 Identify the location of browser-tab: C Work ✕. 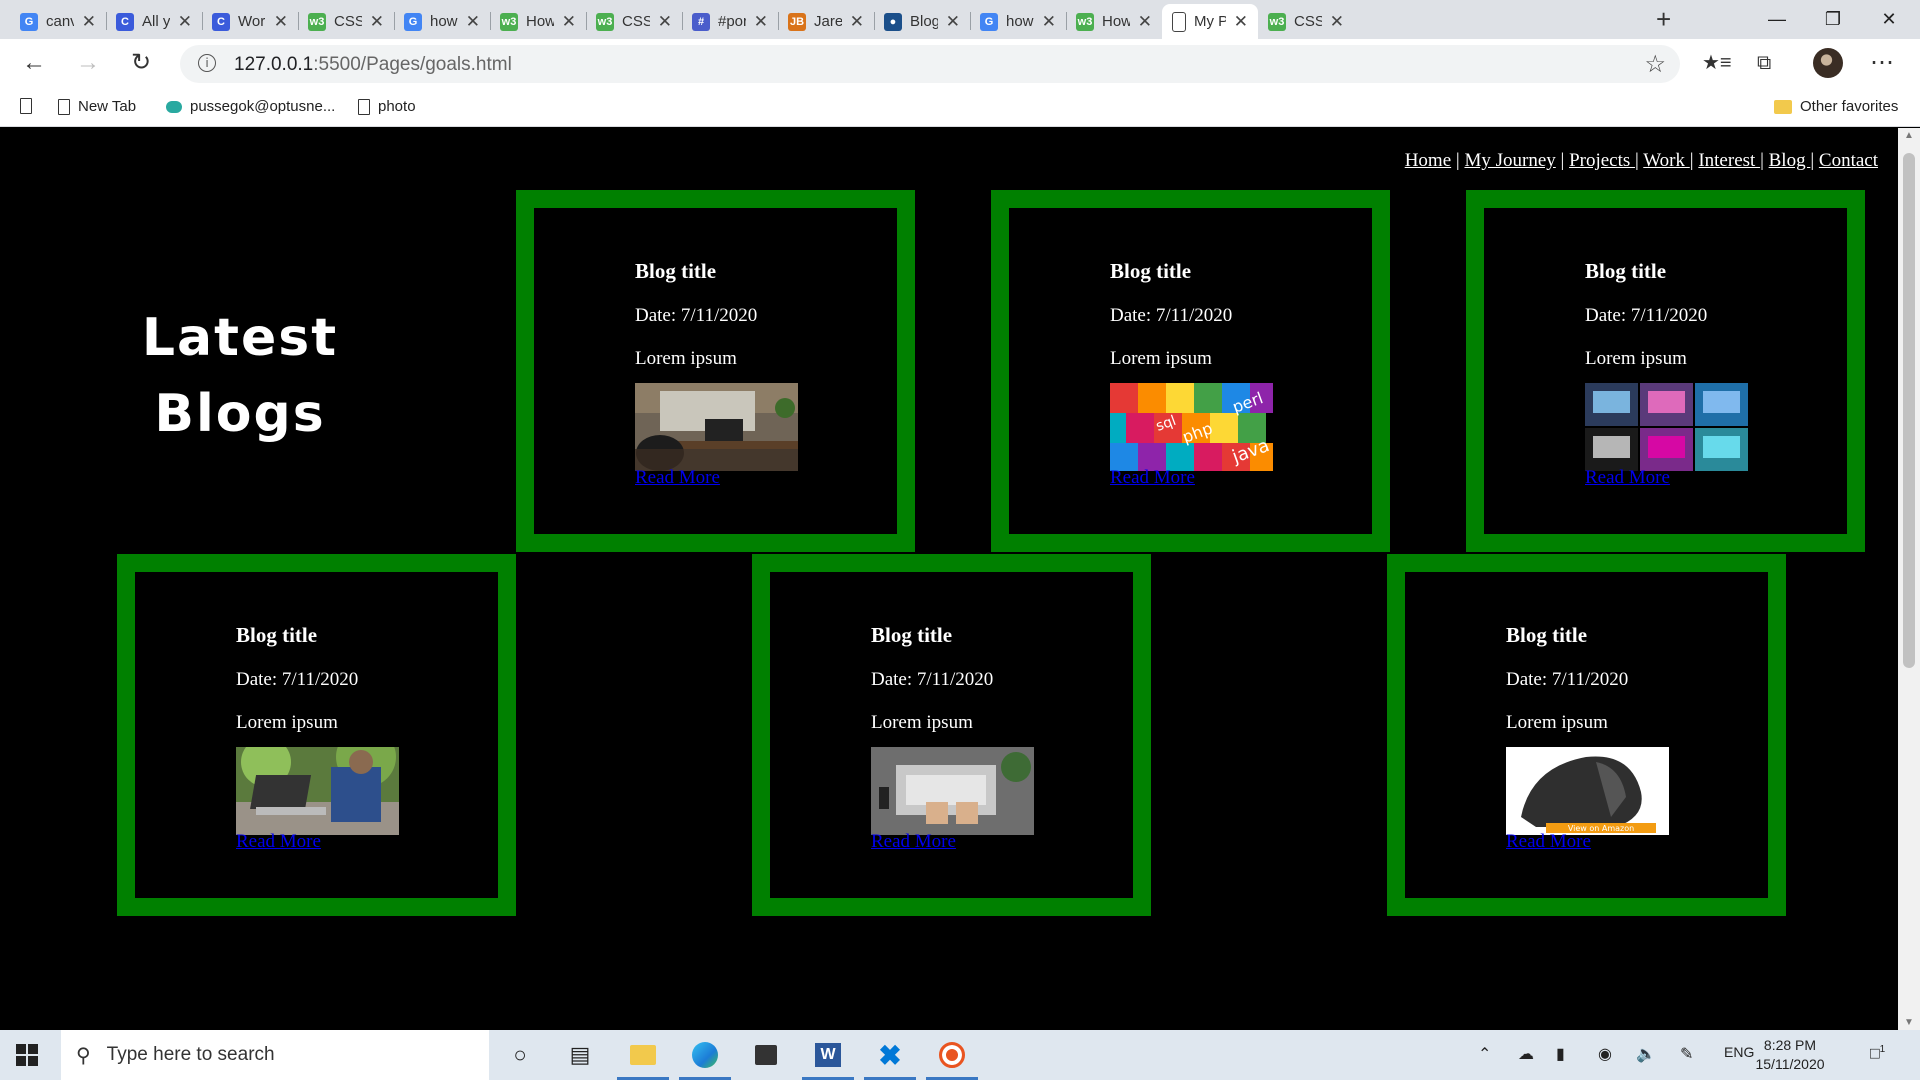
(250, 21).